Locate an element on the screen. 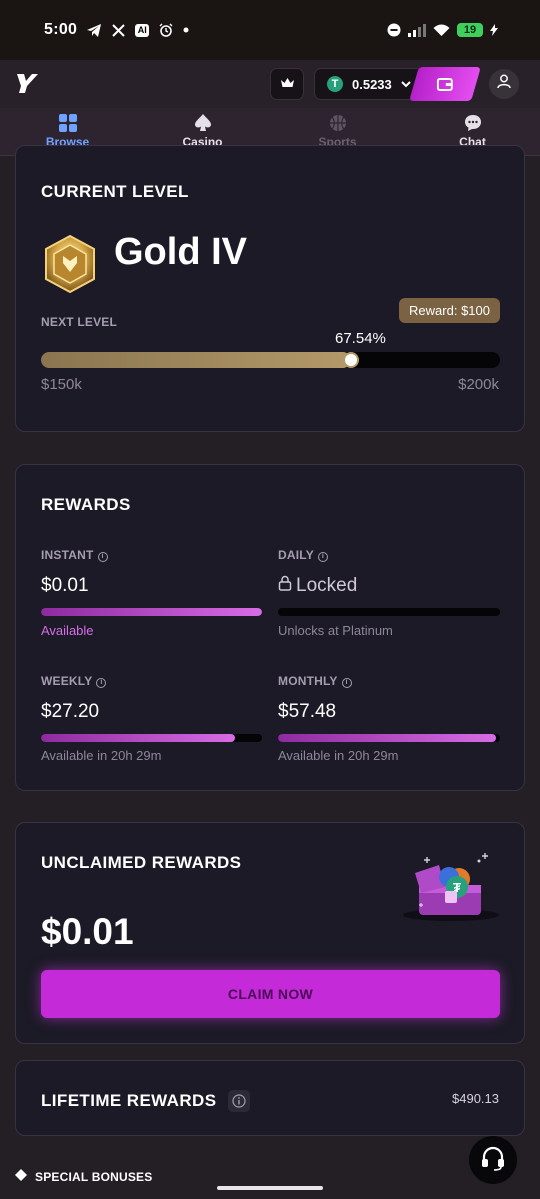 The width and height of the screenshot is (540, 1199). wifi-icon is located at coordinates (441, 30).